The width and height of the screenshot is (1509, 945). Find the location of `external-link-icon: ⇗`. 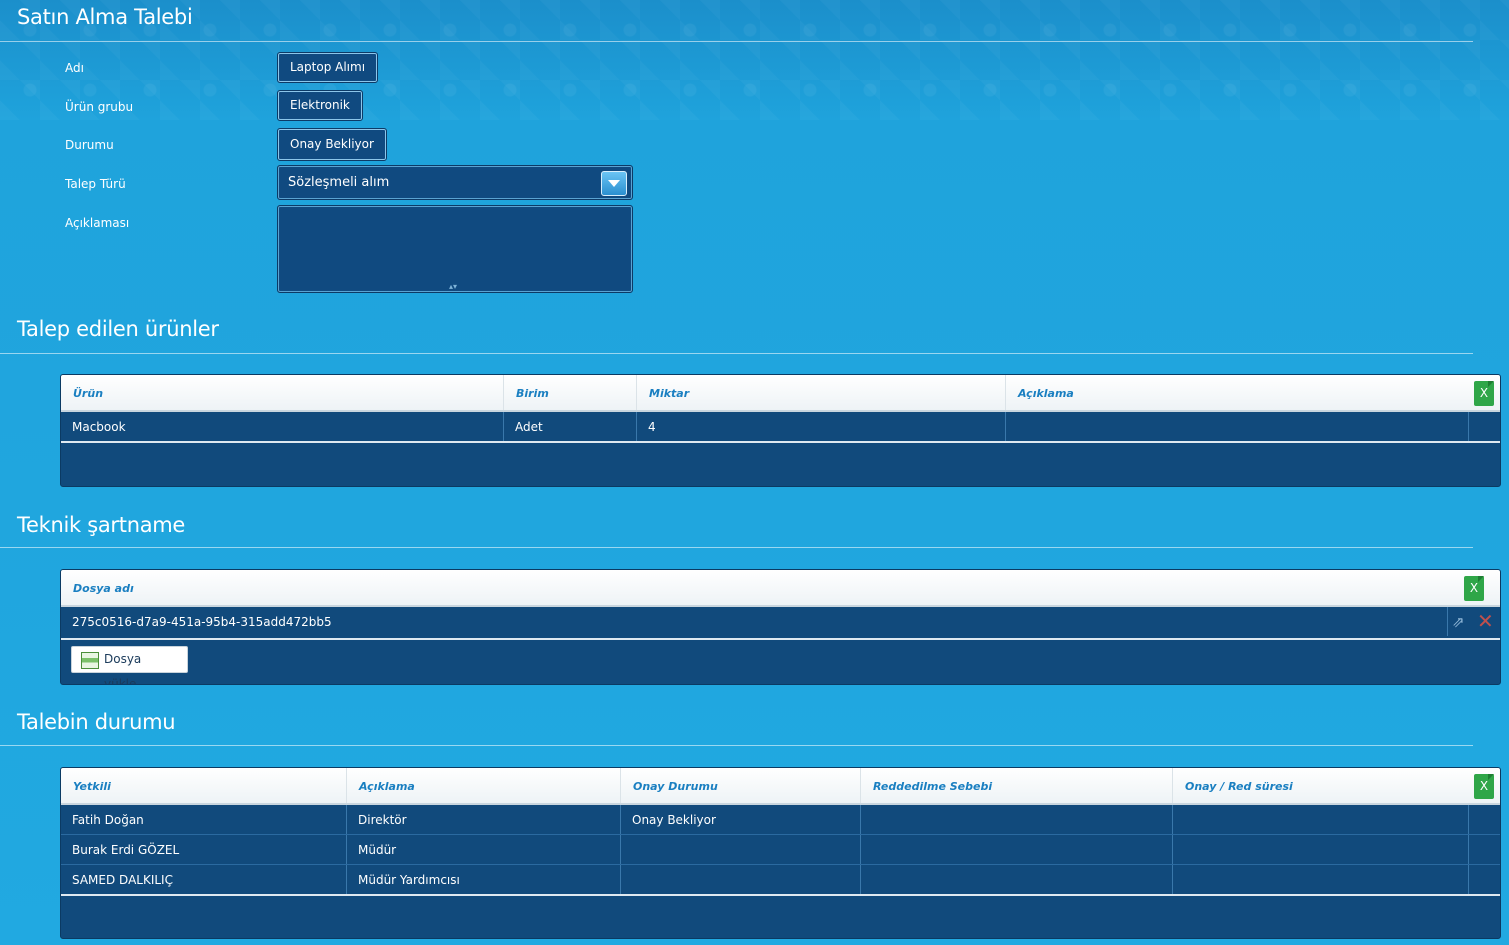

external-link-icon: ⇗ is located at coordinates (1458, 622).